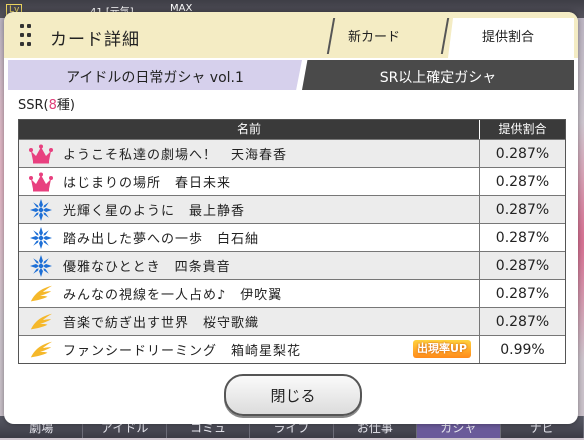 The height and width of the screenshot is (440, 584). What do you see at coordinates (374, 35) in the screenshot?
I see `tab-new-card: 新カード` at bounding box center [374, 35].